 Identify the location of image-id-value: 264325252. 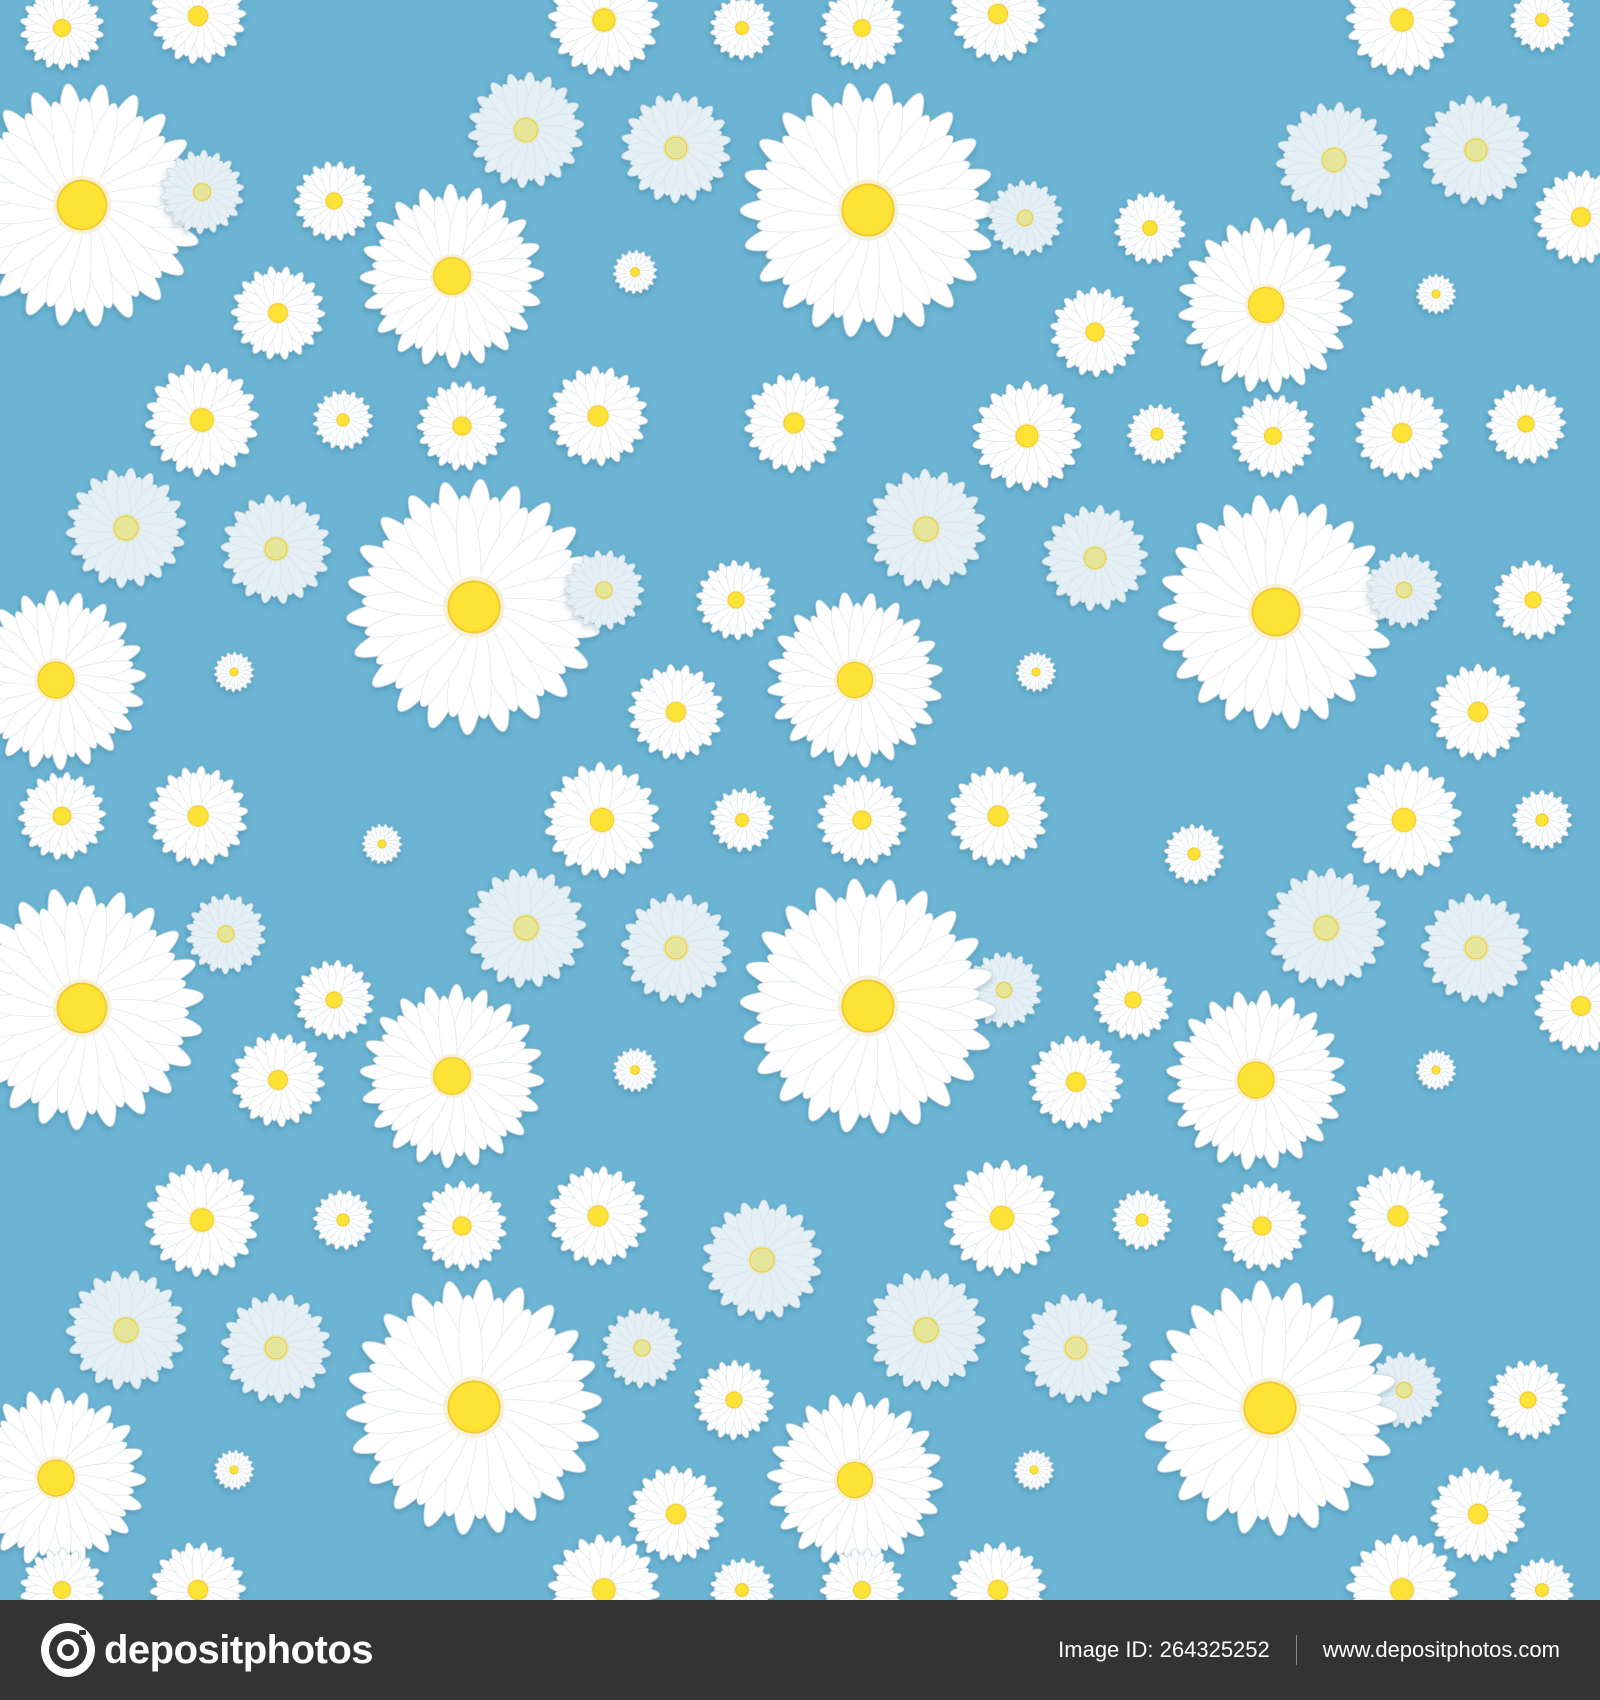
(1214, 1649).